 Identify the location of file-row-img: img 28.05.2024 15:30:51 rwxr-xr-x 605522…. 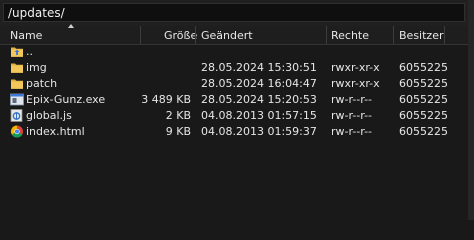
(234, 68).